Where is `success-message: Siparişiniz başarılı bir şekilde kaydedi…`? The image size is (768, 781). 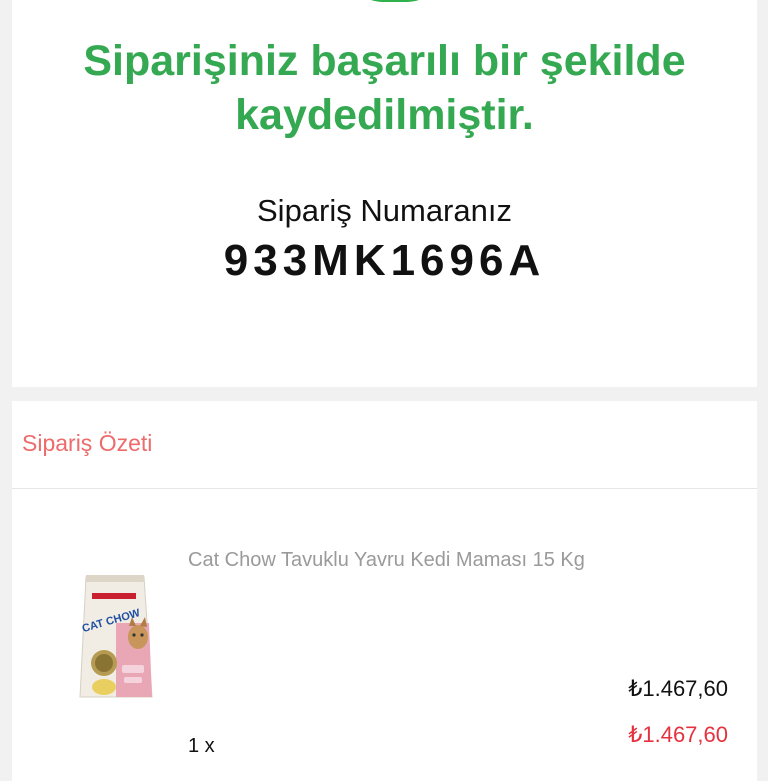
success-message: Siparişiniz başarılı bir şekilde kaydedi… is located at coordinates (384, 88).